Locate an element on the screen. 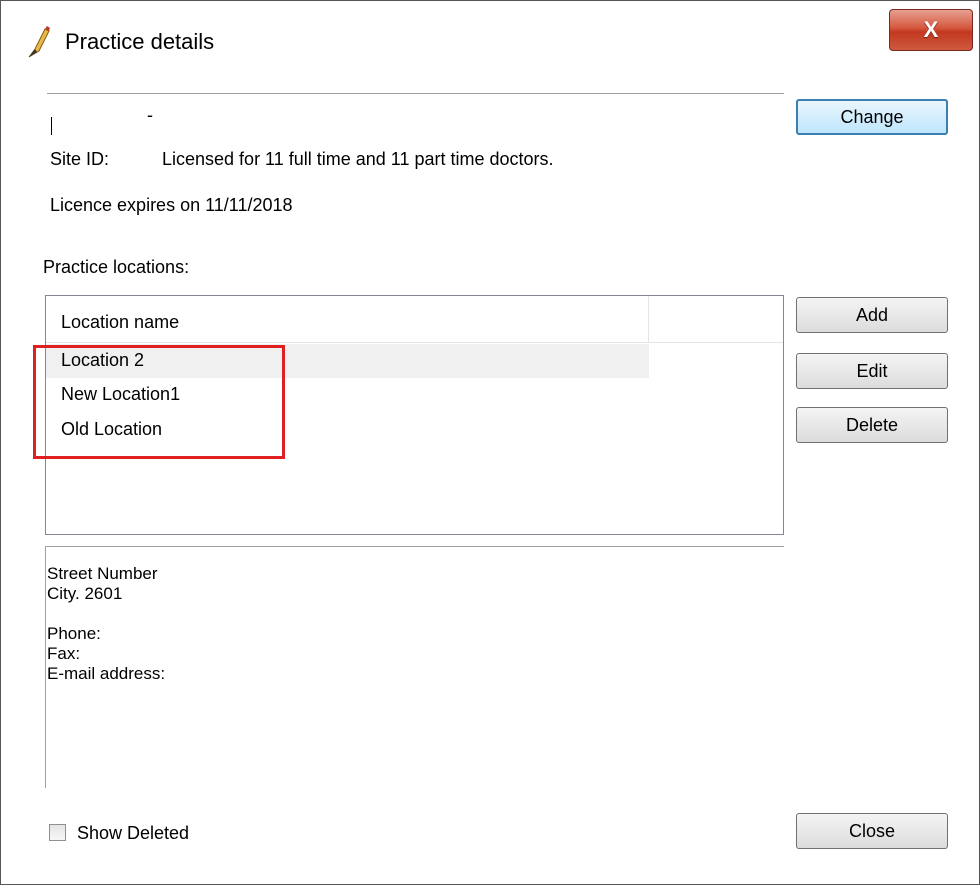 The width and height of the screenshot is (980, 885). address-blank is located at coordinates (415, 614).